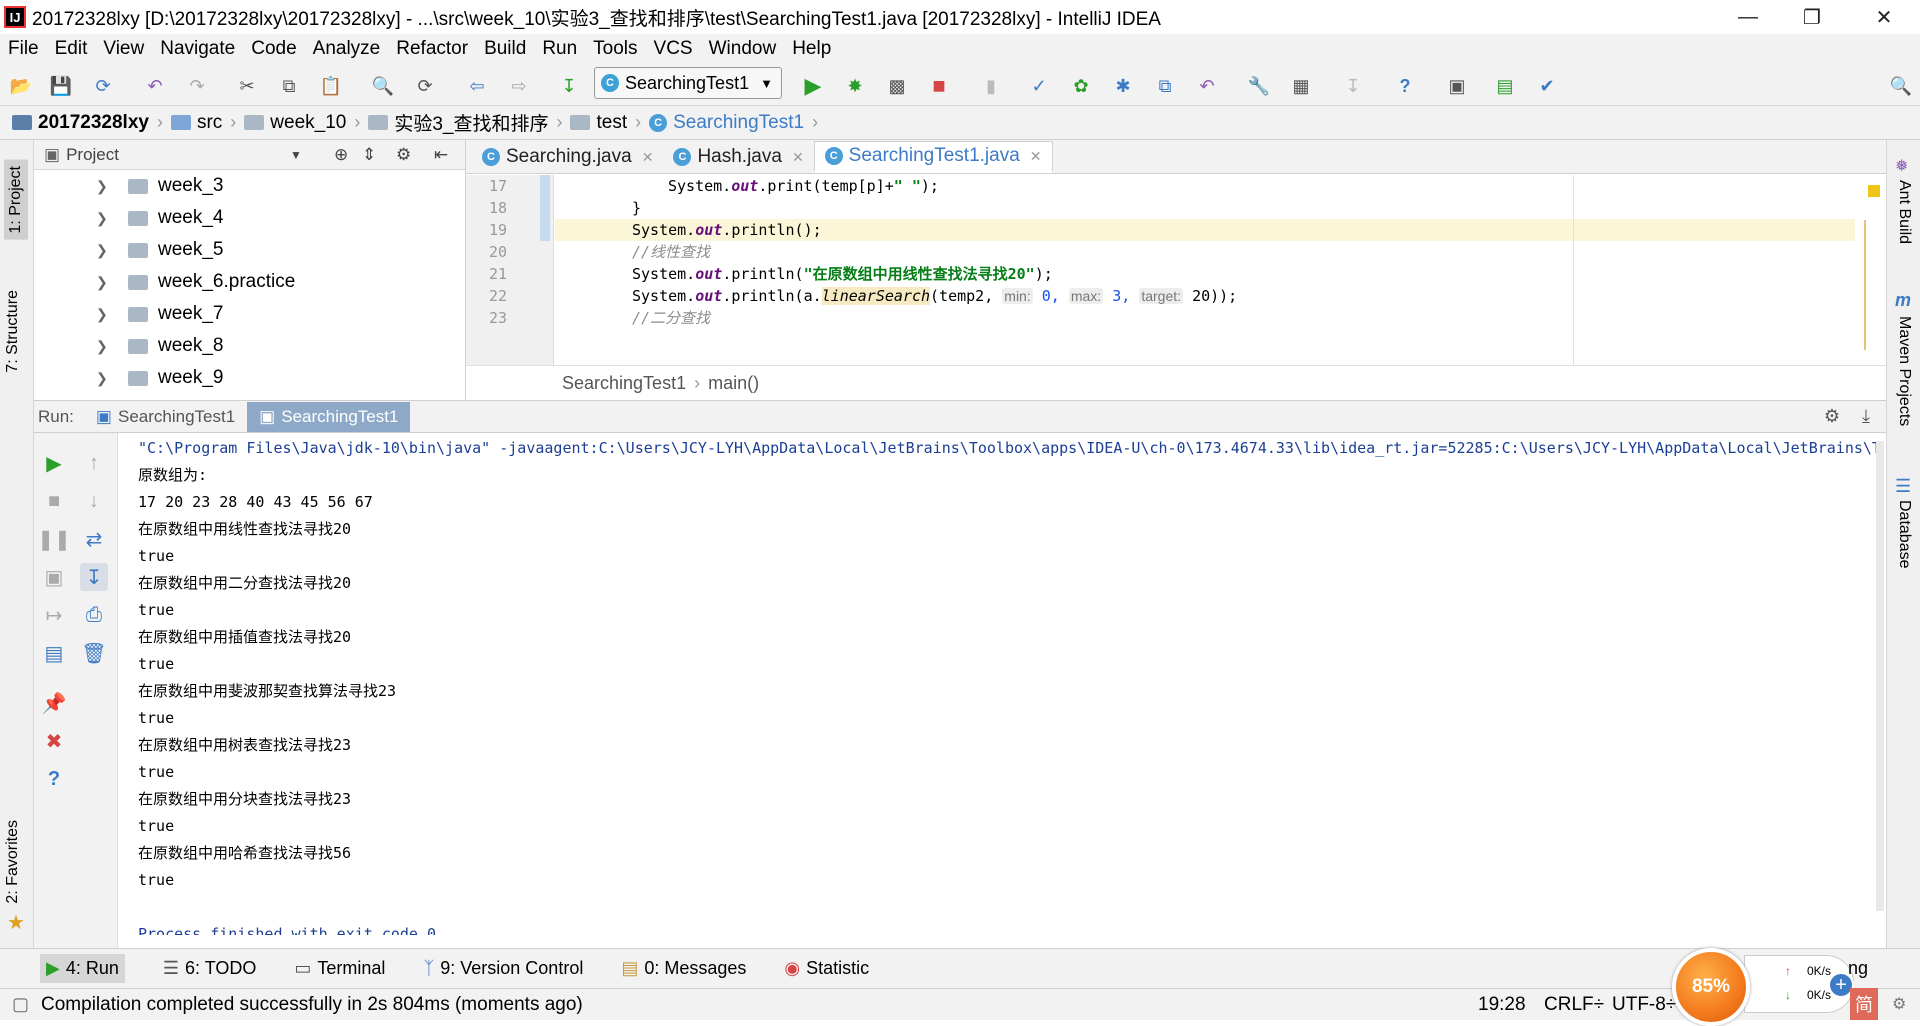 The image size is (1920, 1026). I want to click on menu-file: File, so click(23, 49).